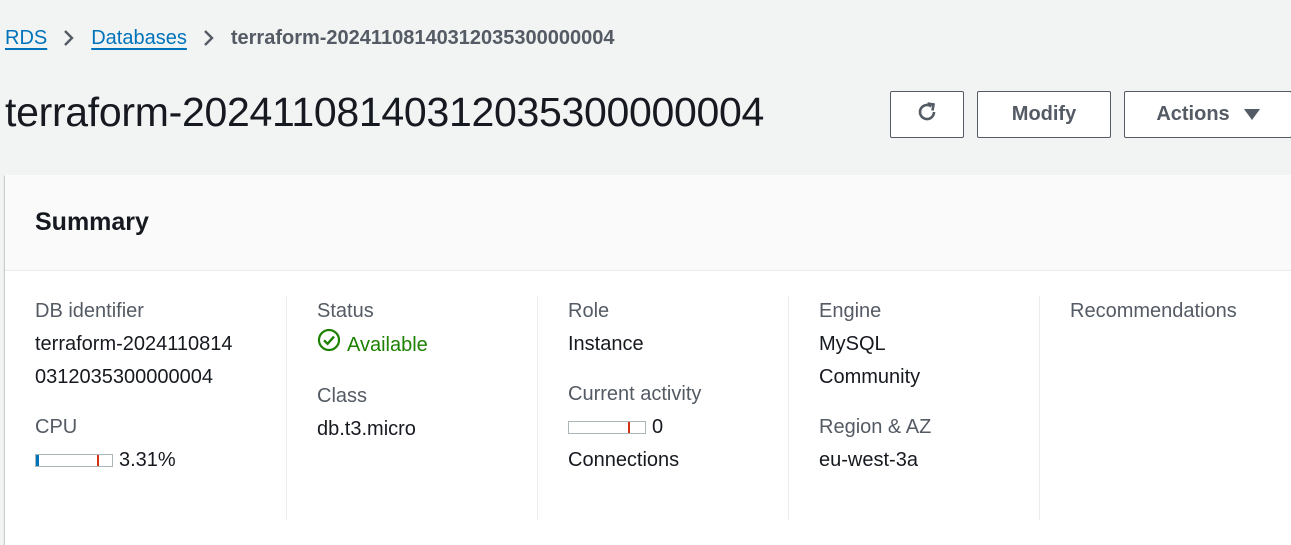 The height and width of the screenshot is (545, 1291). Describe the element at coordinates (139, 38) in the screenshot. I see `breadcrumb-link-databases: Databases` at that location.